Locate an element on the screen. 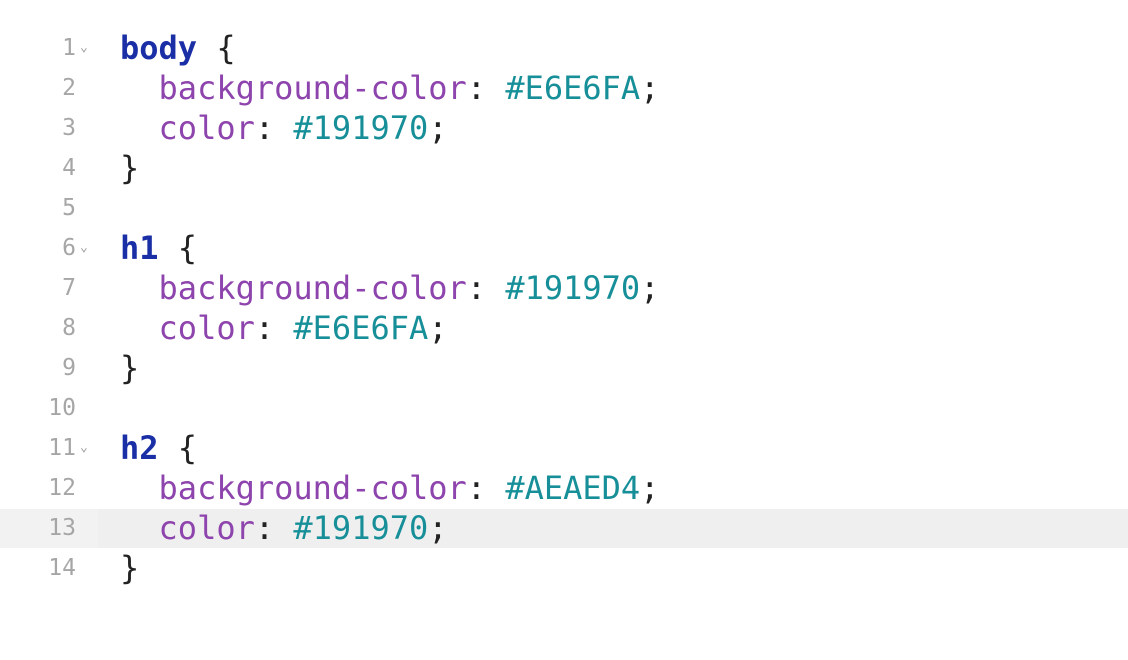 This screenshot has height=660, width=1128. code-line-2: 2 background-color: #E6E6FA; is located at coordinates (564, 88).